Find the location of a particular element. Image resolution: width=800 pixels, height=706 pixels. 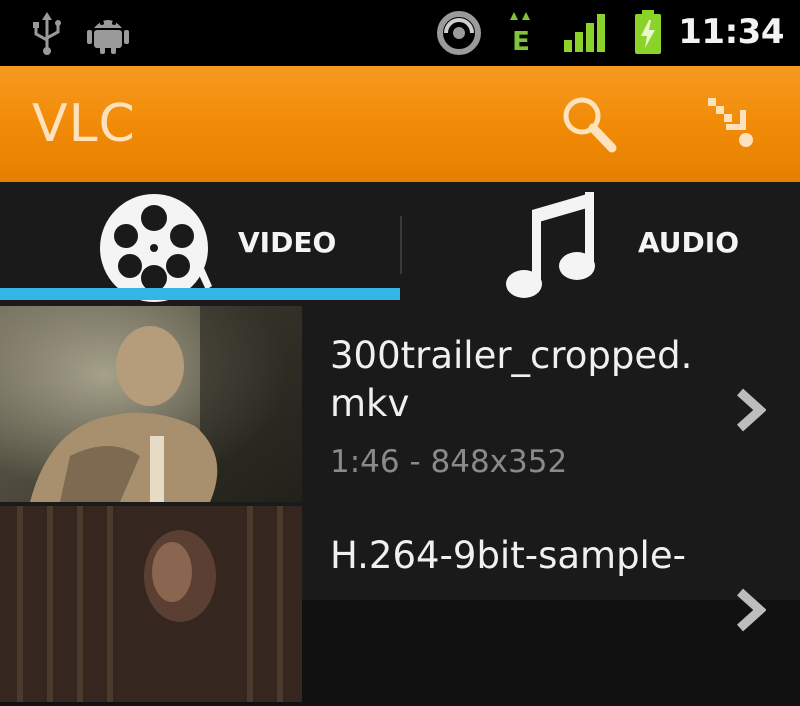

media-info: 1:46 - 848x352 is located at coordinates (449, 462).